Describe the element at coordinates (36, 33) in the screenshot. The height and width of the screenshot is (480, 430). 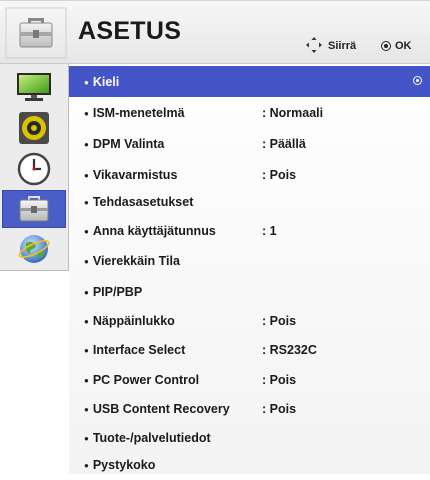
I see `toolbox-icon` at that location.